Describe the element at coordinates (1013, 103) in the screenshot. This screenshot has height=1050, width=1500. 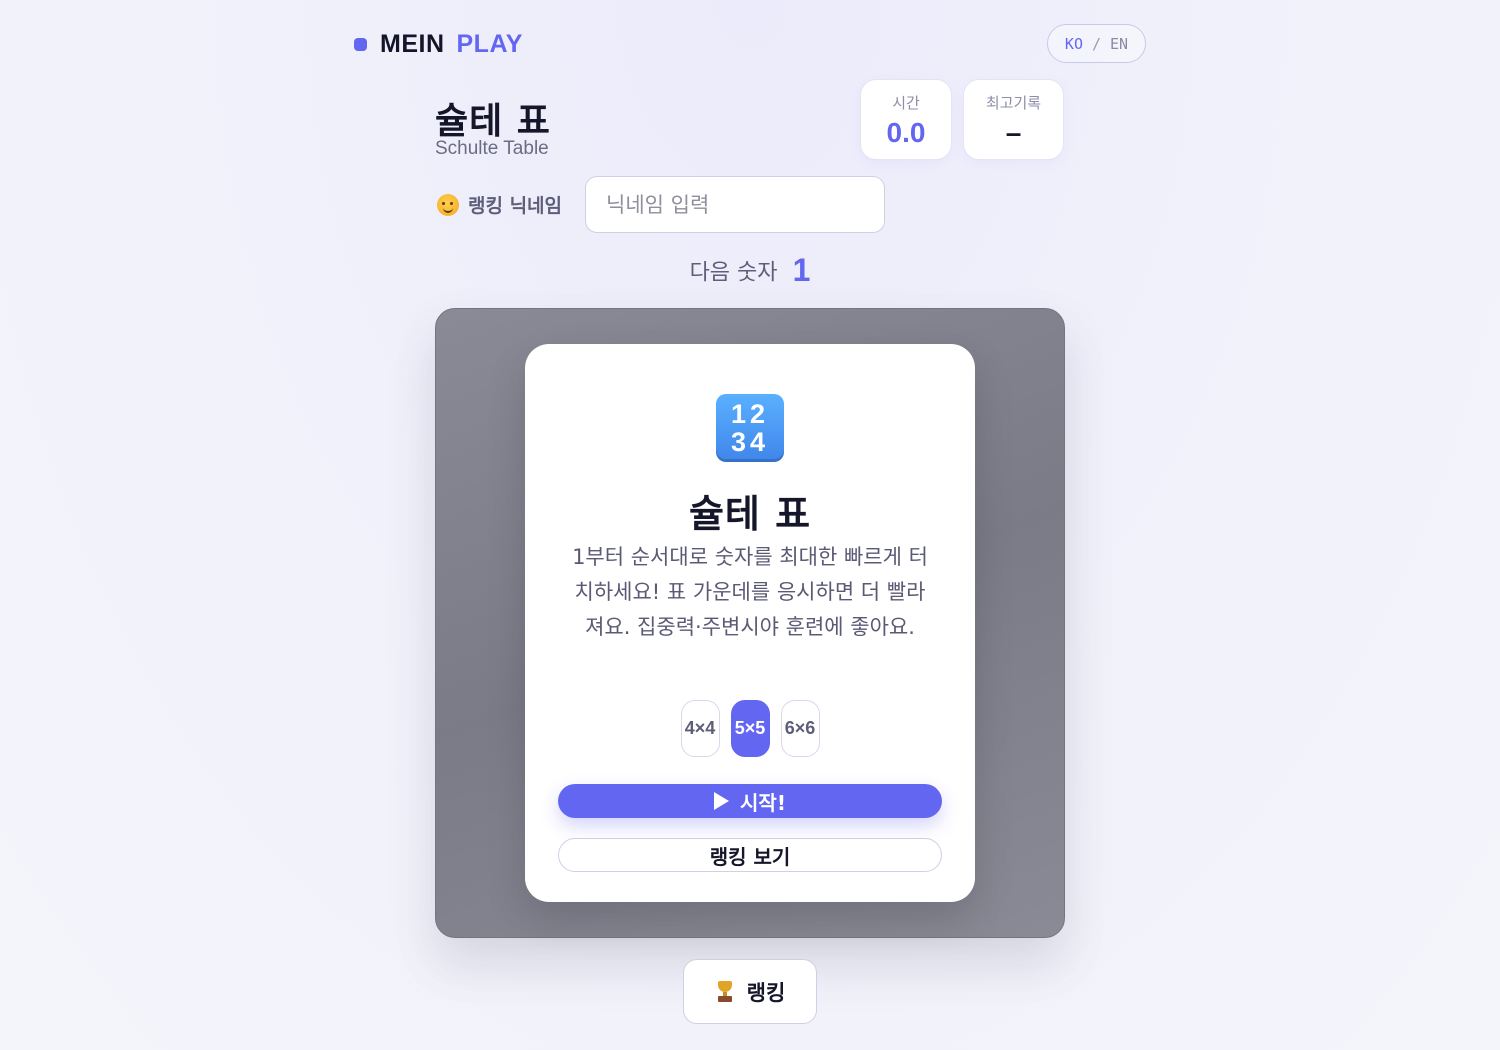
I see `best-record-label: 최고기록` at that location.